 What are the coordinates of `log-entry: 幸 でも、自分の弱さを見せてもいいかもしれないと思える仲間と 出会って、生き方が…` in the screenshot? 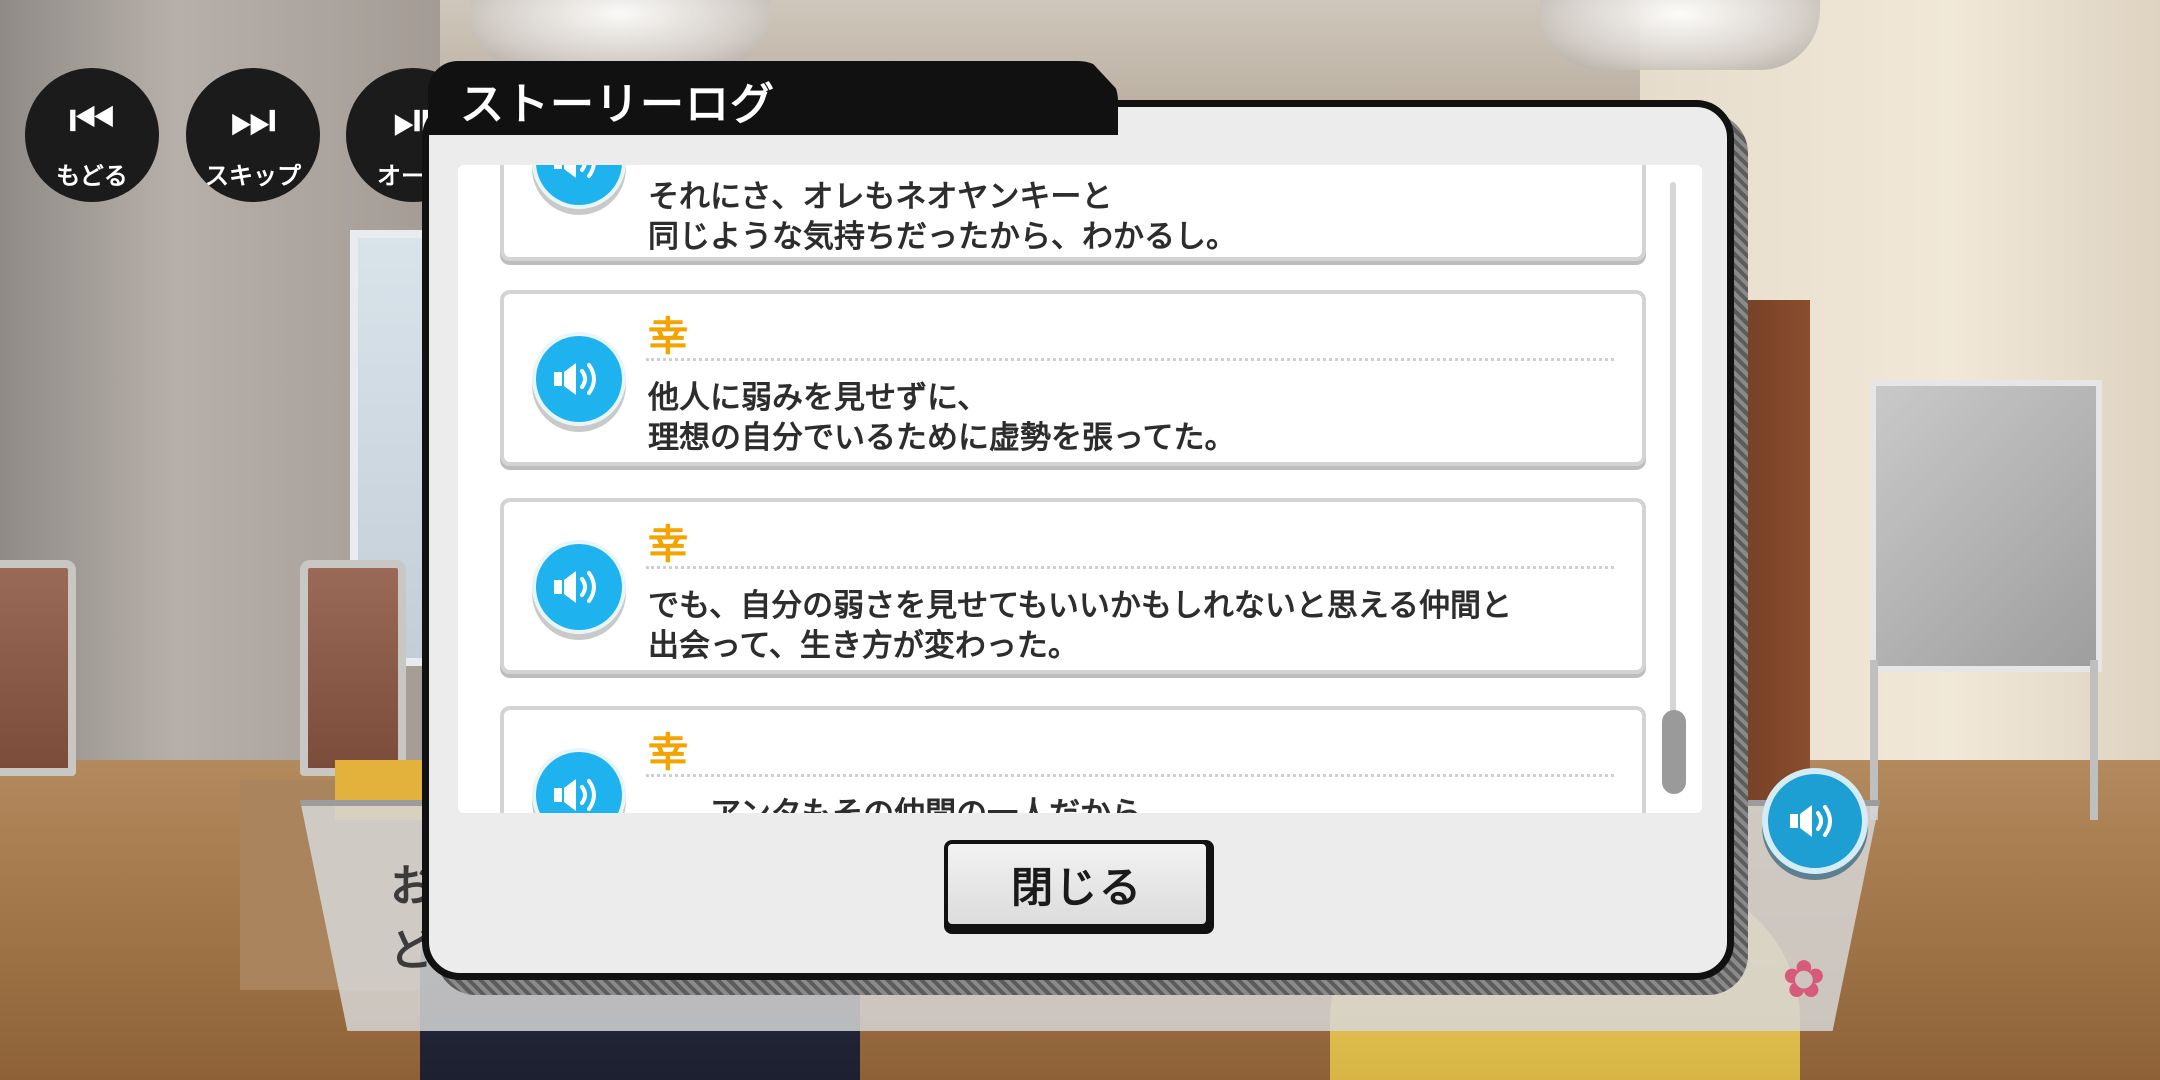 It's located at (1073, 586).